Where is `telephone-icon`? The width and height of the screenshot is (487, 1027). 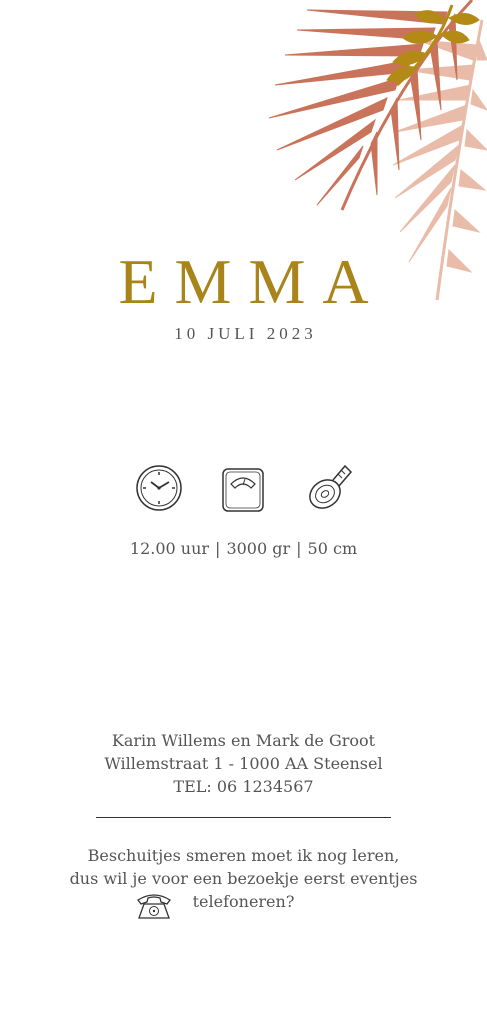 telephone-icon is located at coordinates (154, 906).